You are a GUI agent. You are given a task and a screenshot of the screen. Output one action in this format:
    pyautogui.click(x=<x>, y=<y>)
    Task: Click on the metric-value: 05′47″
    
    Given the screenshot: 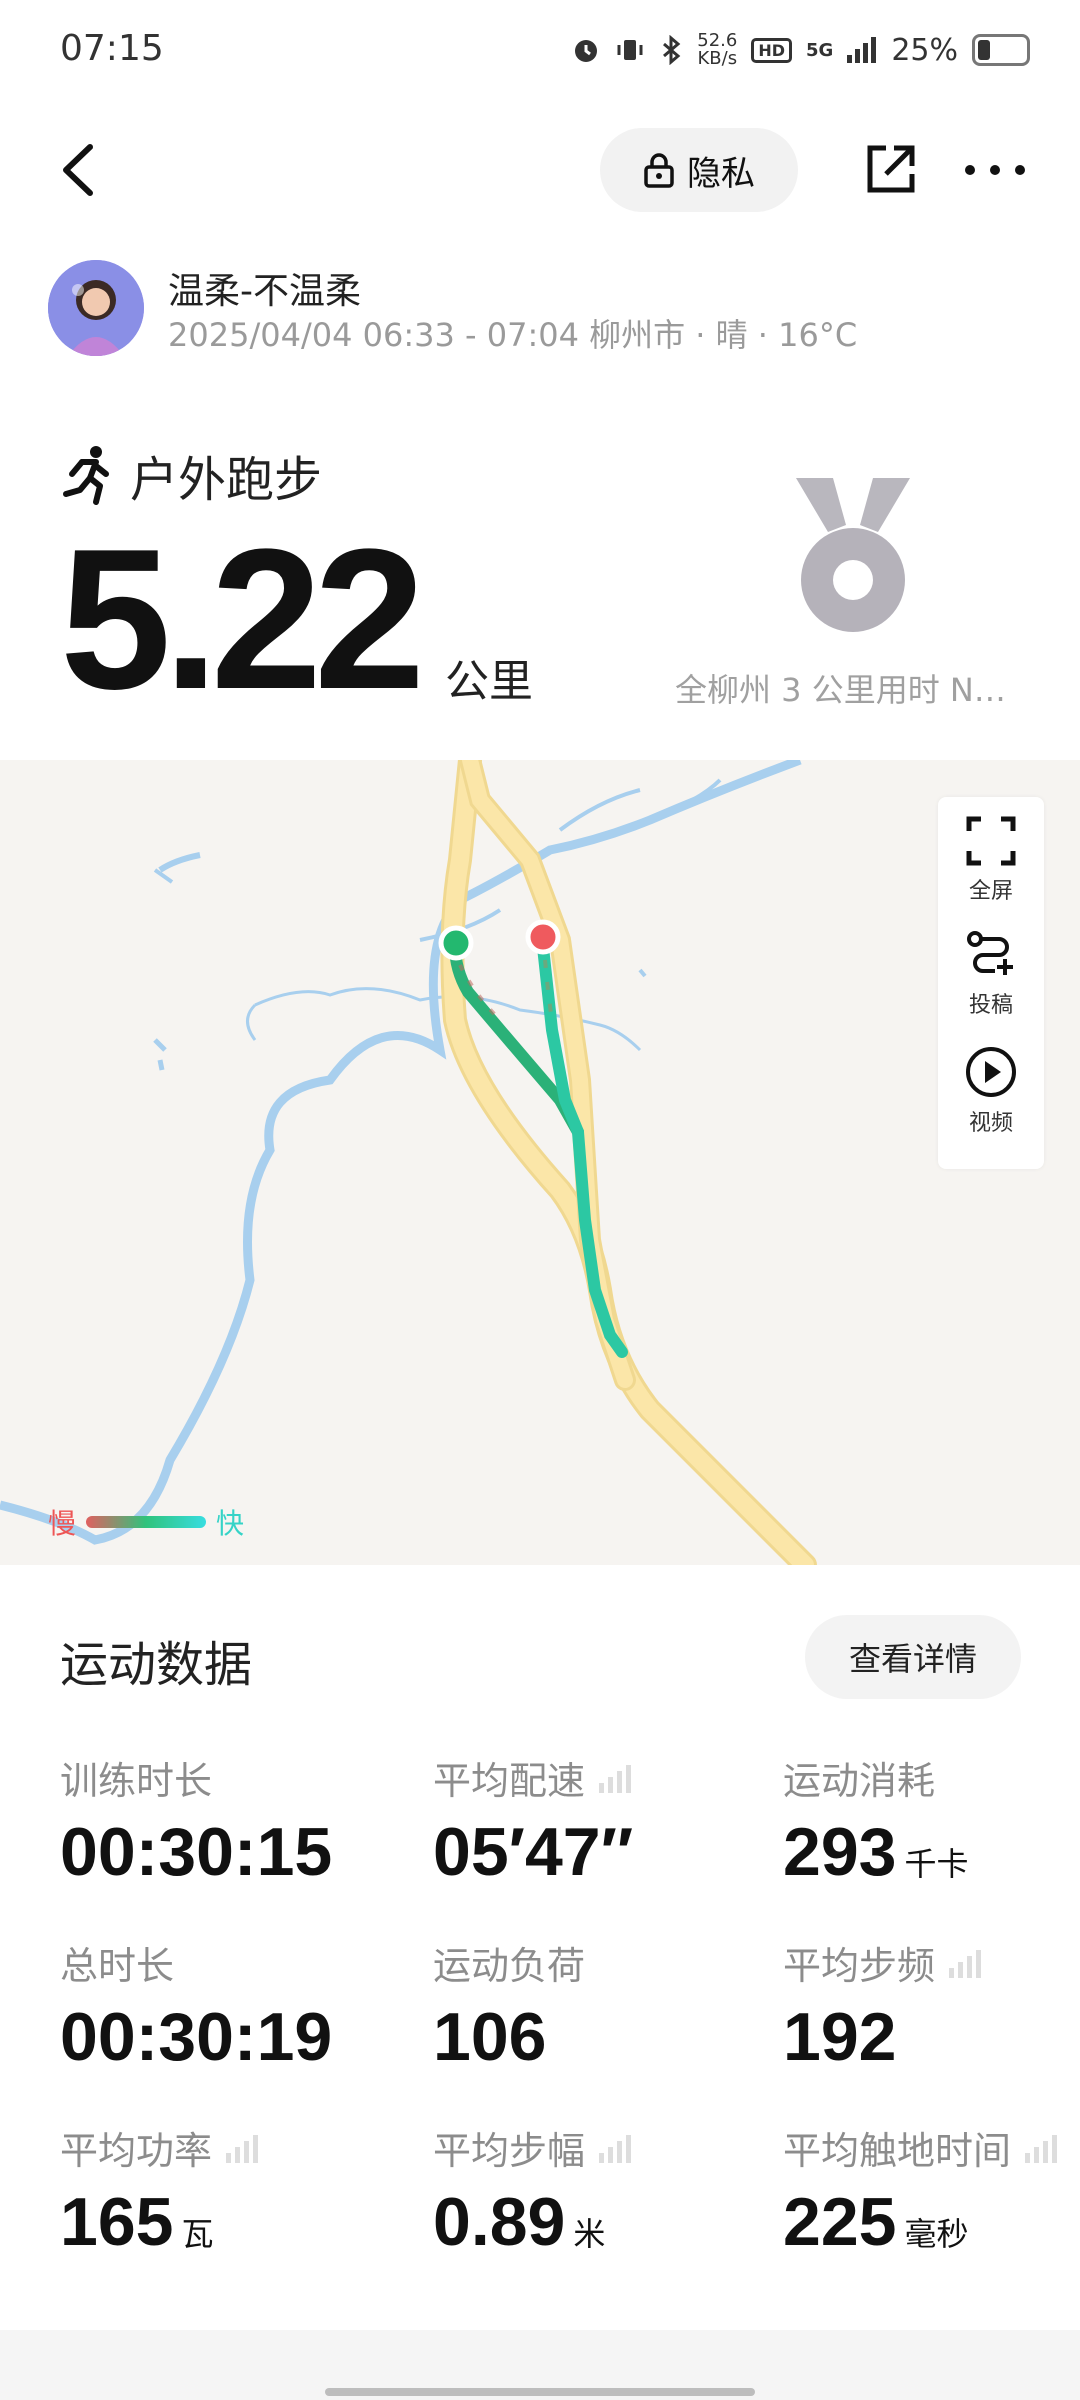 What is the action you would take?
    pyautogui.click(x=533, y=1852)
    